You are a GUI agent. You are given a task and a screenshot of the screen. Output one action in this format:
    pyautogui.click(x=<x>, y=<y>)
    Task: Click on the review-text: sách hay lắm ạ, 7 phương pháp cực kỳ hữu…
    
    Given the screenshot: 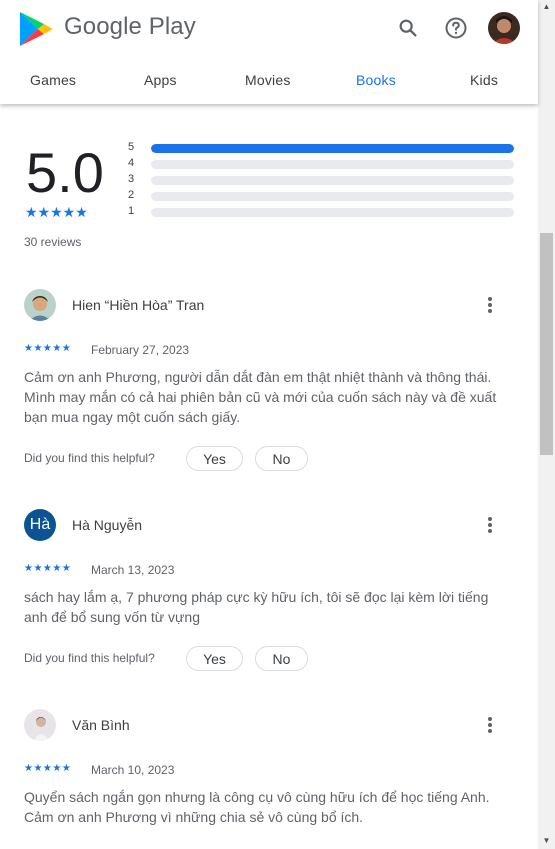 What is the action you would take?
    pyautogui.click(x=256, y=607)
    